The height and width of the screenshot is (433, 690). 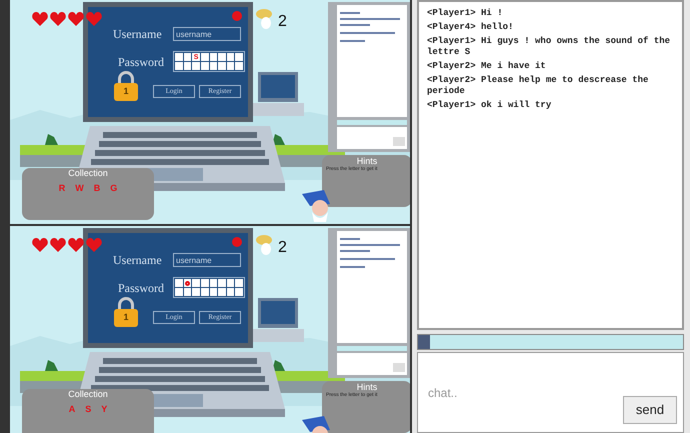 What do you see at coordinates (518, 393) in the screenshot?
I see `chat-input-field: chat..` at bounding box center [518, 393].